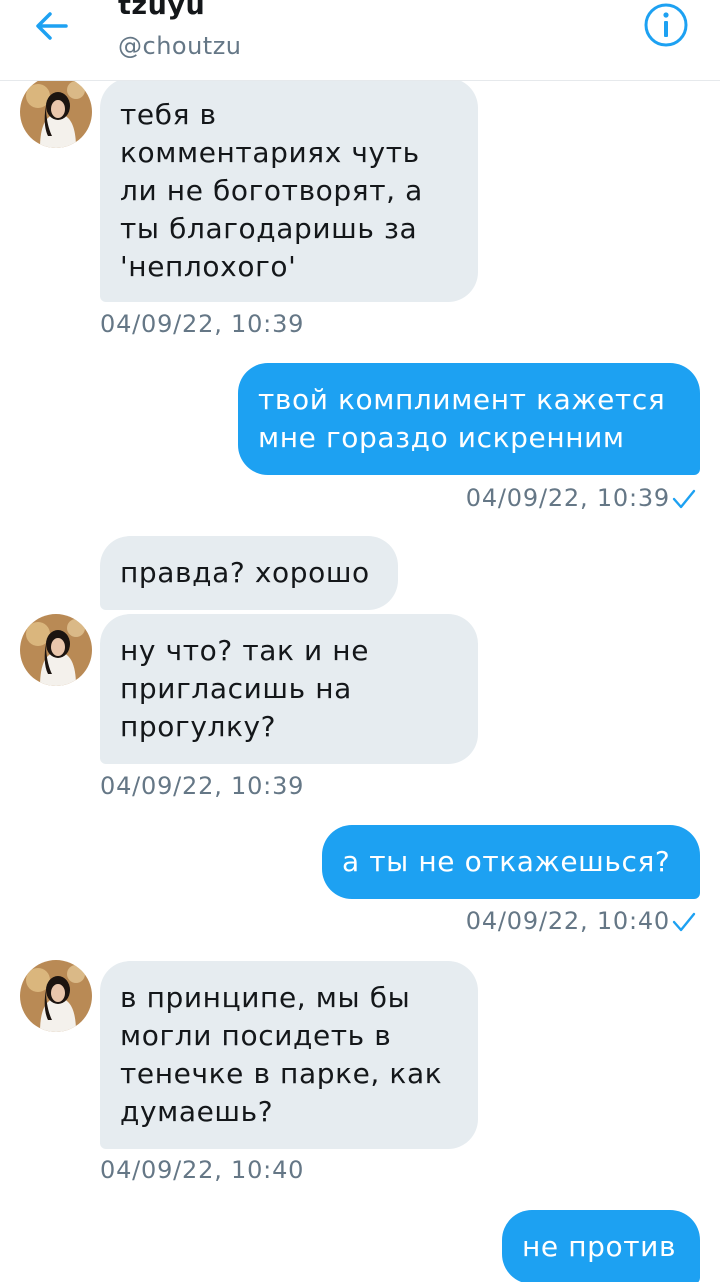 The height and width of the screenshot is (1282, 720). I want to click on conversation-handle: @choutzu, so click(180, 46).